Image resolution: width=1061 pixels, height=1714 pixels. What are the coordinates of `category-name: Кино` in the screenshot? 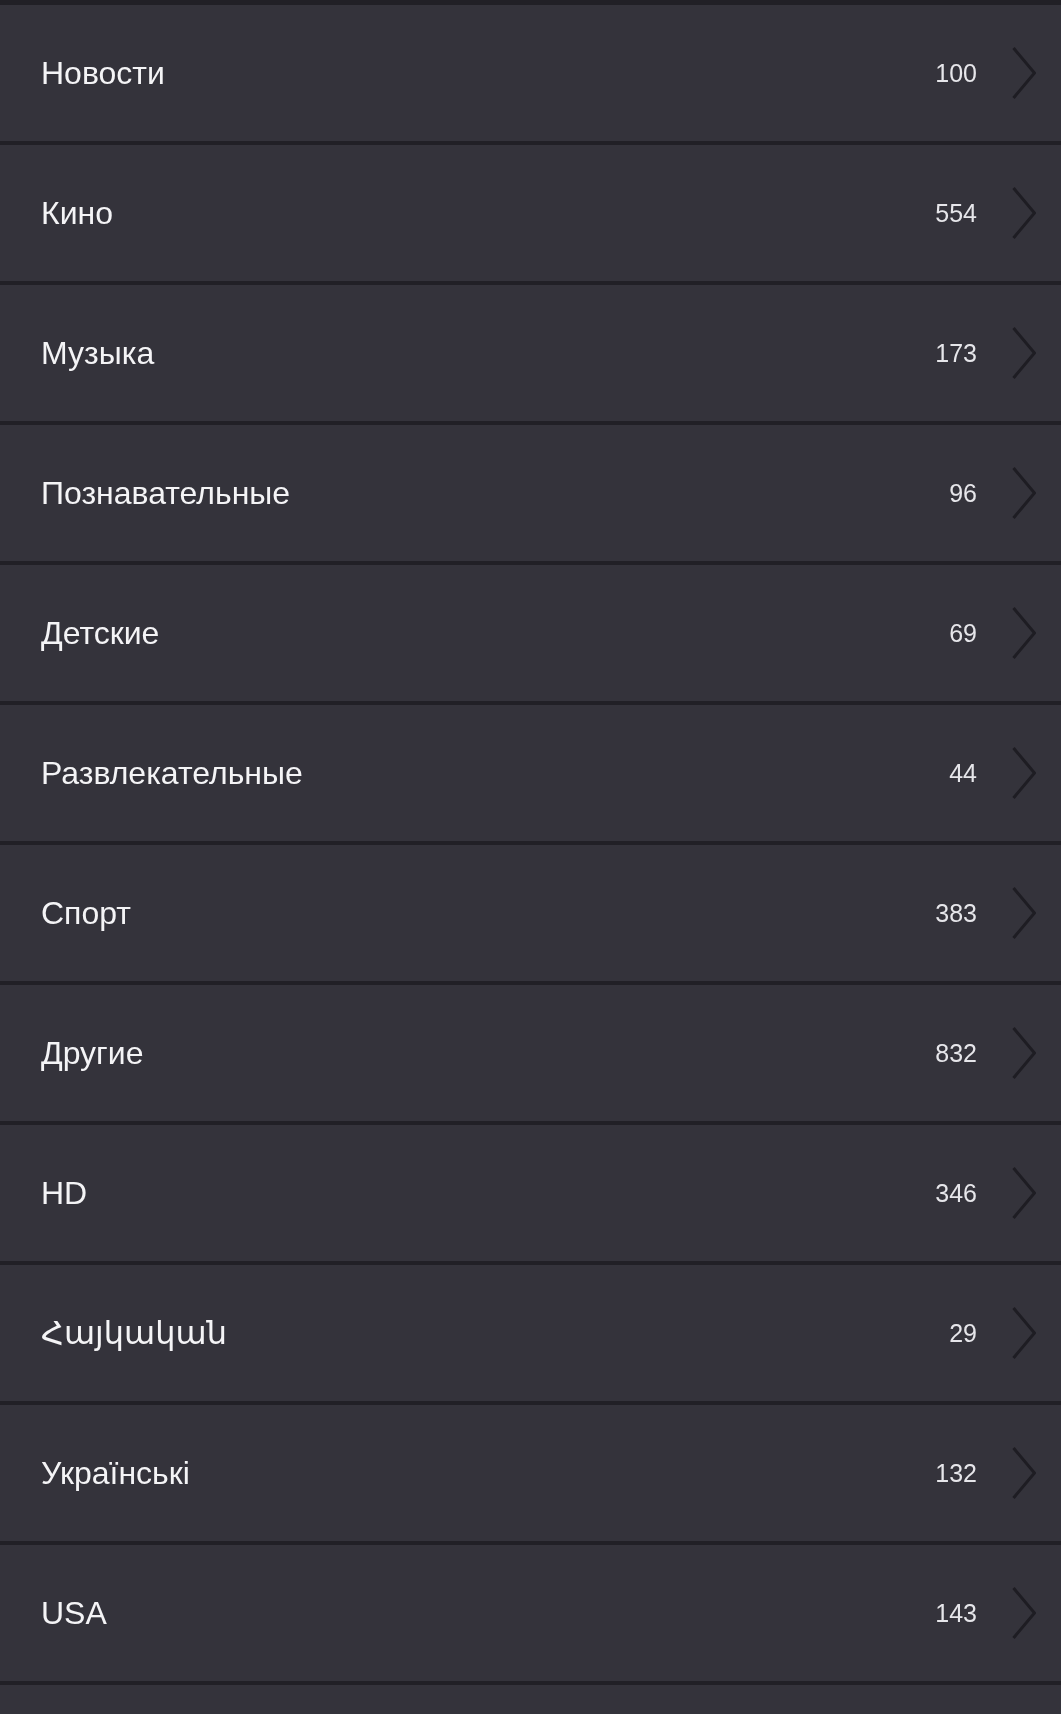 It's located at (77, 213).